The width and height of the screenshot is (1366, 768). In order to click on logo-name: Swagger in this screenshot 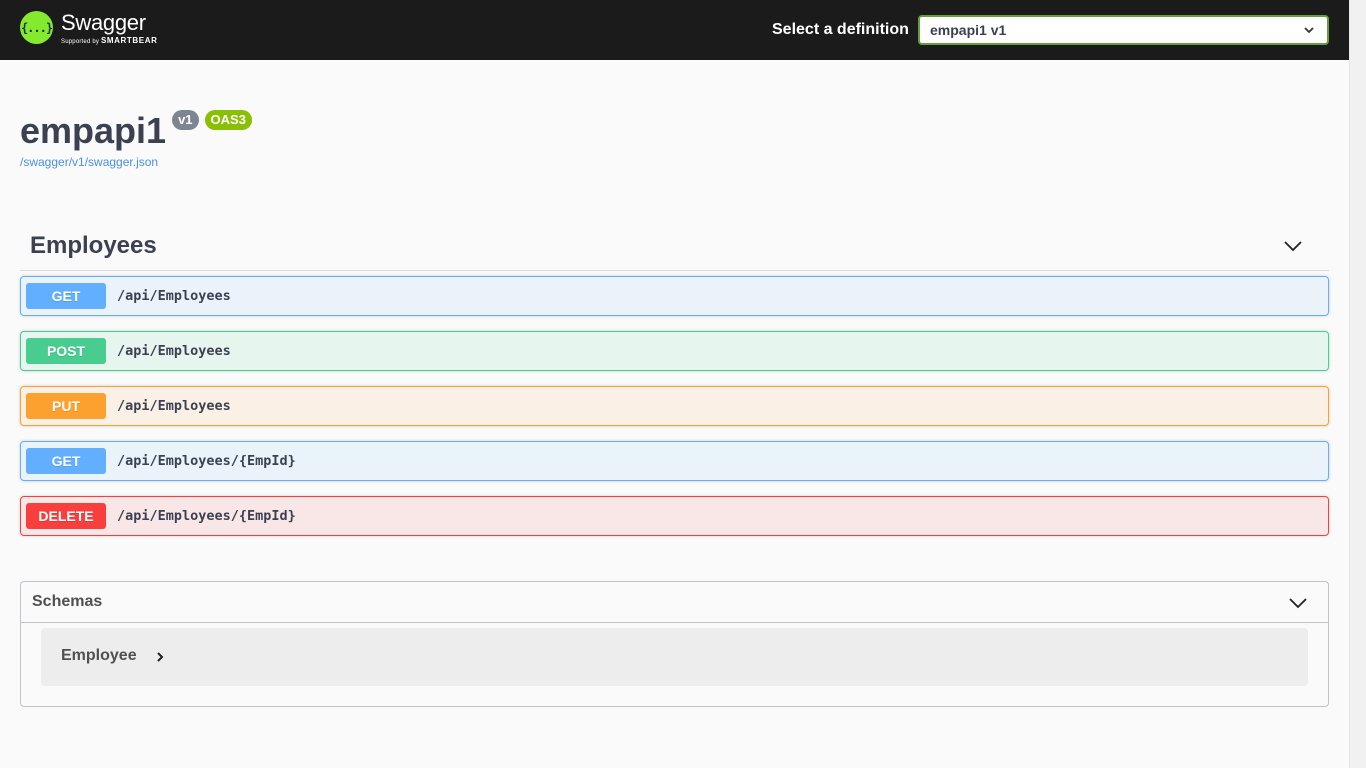, I will do `click(103, 22)`.